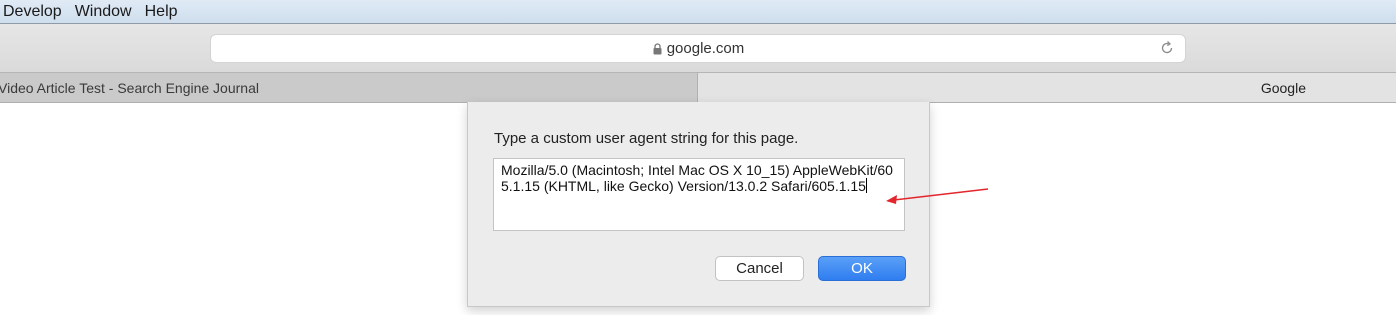 Image resolution: width=1396 pixels, height=315 pixels. Describe the element at coordinates (106, 12) in the screenshot. I see `menu-window: Window` at that location.